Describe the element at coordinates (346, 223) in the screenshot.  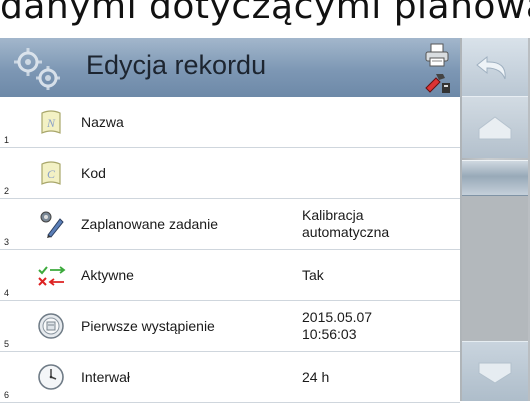
I see `row-value: Kalibracja automatyczna` at that location.